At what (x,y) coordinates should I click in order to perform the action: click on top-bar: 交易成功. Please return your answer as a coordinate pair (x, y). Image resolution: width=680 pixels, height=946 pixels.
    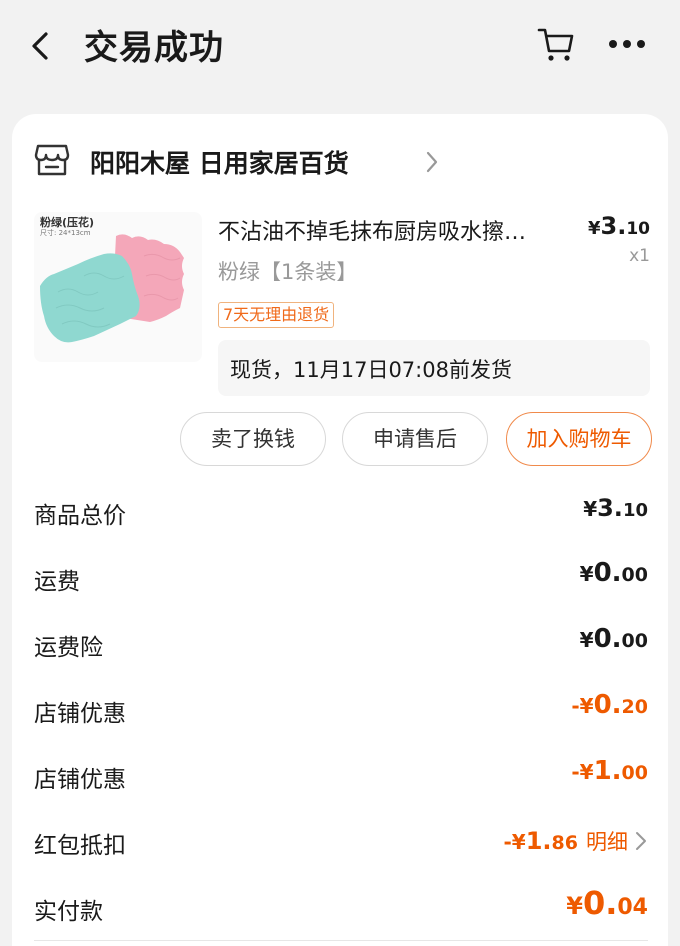
    Looking at the image, I should click on (340, 46).